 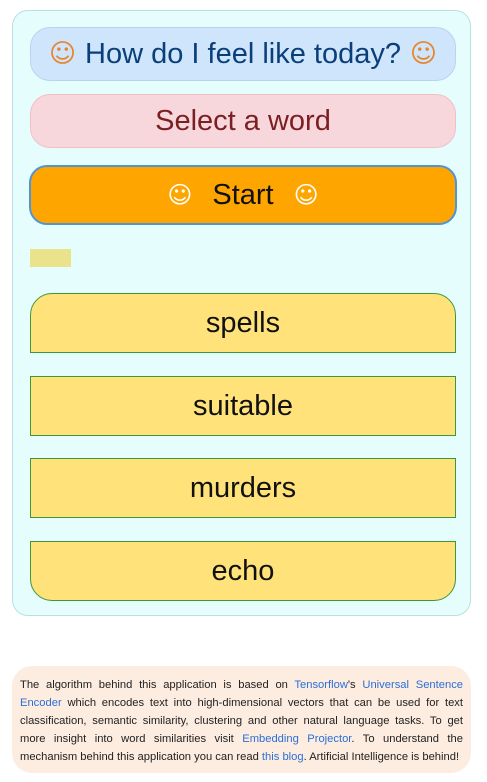 I want to click on word-option-murders: murders, so click(x=243, y=488).